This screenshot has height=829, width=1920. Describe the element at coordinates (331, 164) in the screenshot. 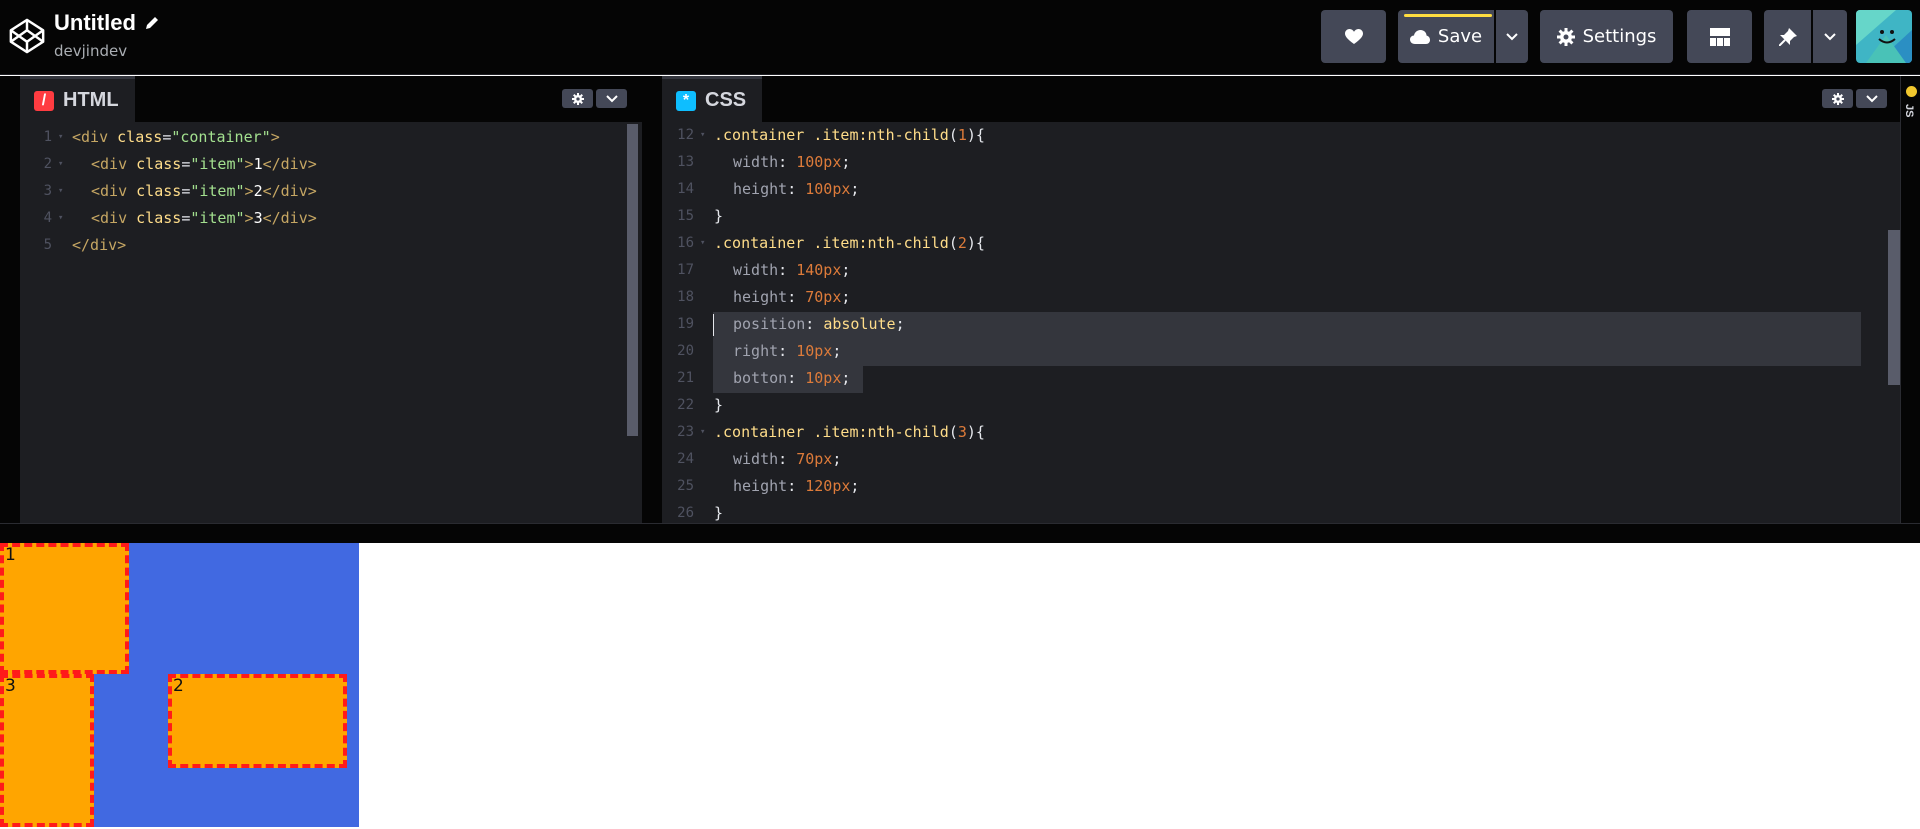

I see `code-line: 2 ▾ <div class="item">1</div>` at that location.